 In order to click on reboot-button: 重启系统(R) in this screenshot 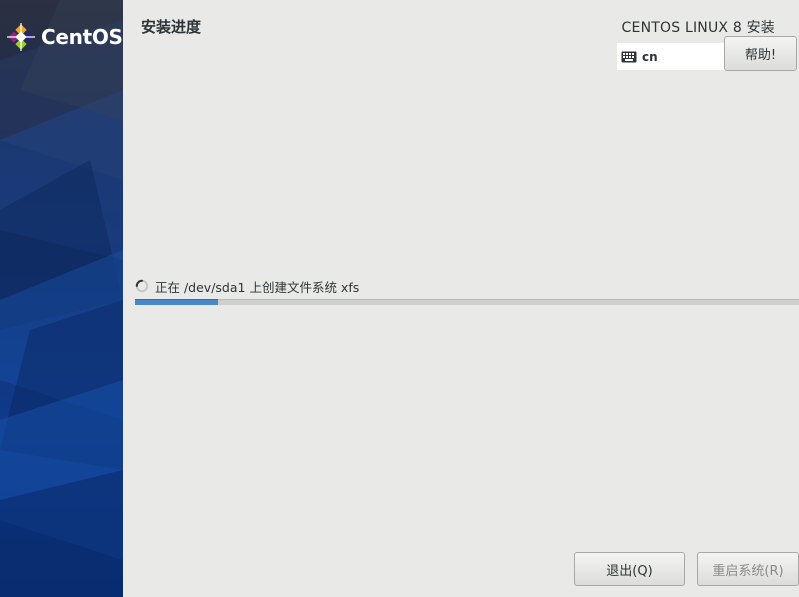, I will do `click(748, 569)`.